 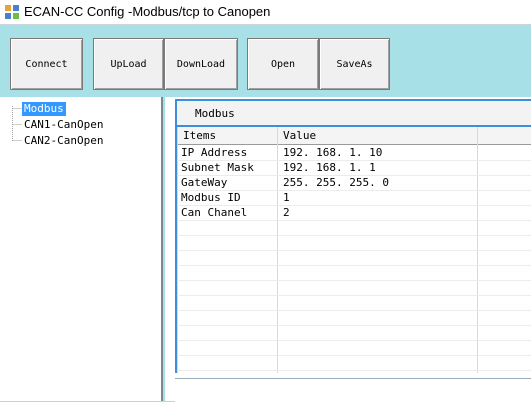 I want to click on table-row: IP Address 192. 168. 1. 10, so click(x=354, y=153).